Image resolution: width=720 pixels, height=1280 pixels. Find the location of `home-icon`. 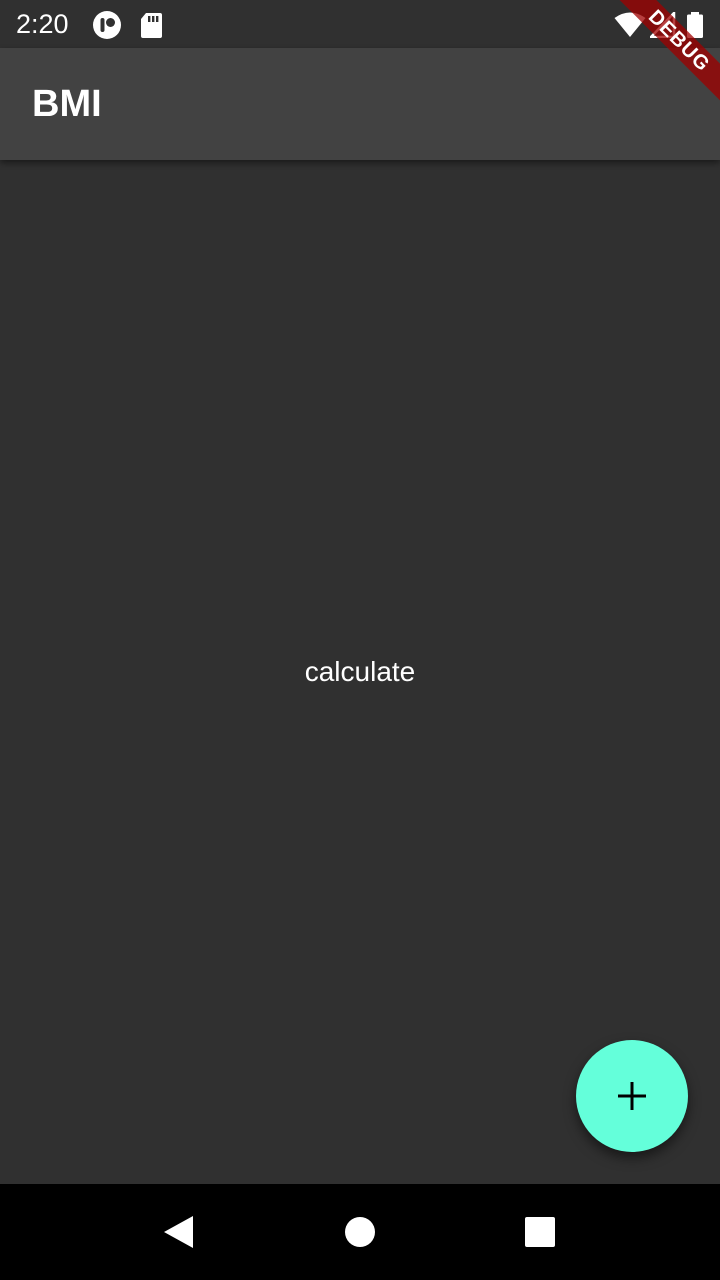

home-icon is located at coordinates (360, 1232).